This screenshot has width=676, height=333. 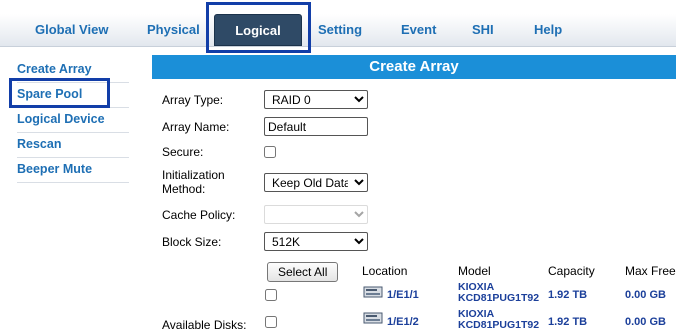 I want to click on col-max-free: Max Free, so click(x=650, y=271).